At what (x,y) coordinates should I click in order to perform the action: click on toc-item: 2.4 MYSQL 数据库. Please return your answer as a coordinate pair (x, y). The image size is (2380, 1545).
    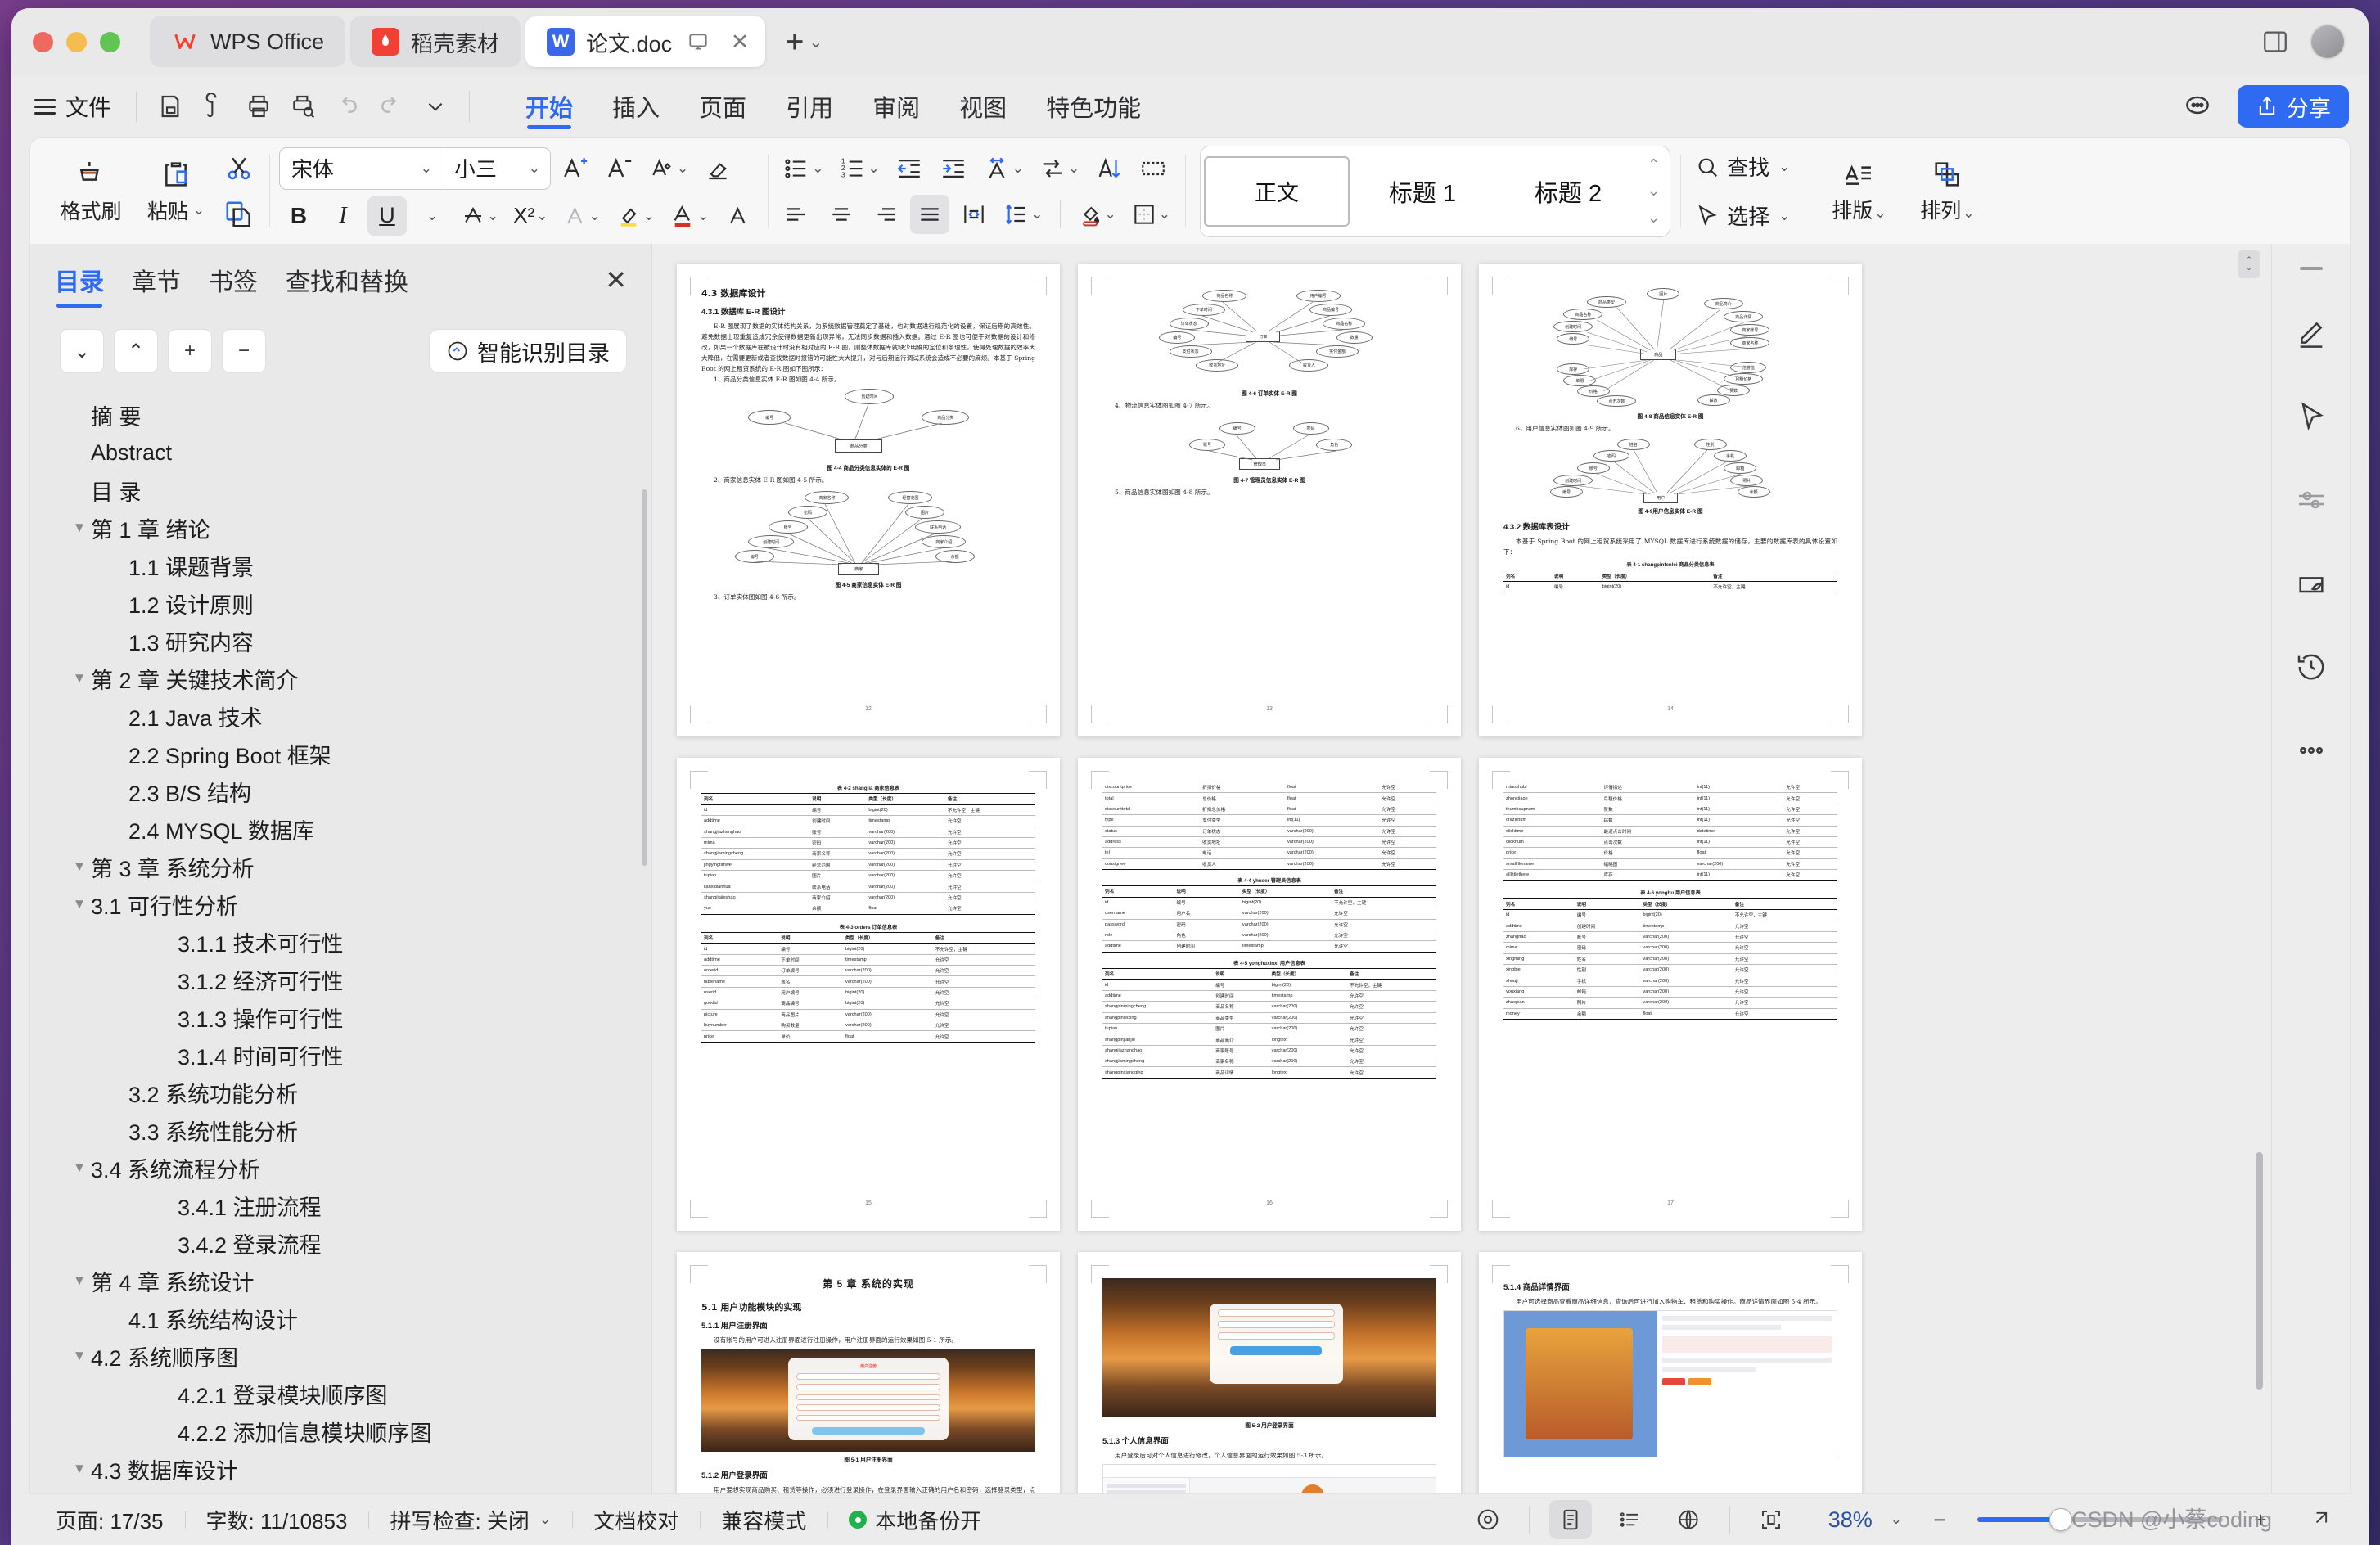
    Looking at the image, I should click on (340, 829).